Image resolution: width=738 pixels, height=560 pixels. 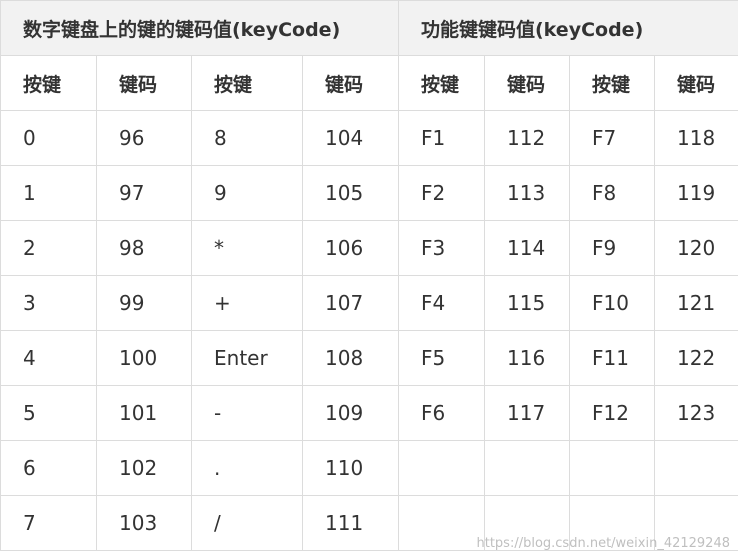 What do you see at coordinates (144, 193) in the screenshot?
I see `table-cell: 97` at bounding box center [144, 193].